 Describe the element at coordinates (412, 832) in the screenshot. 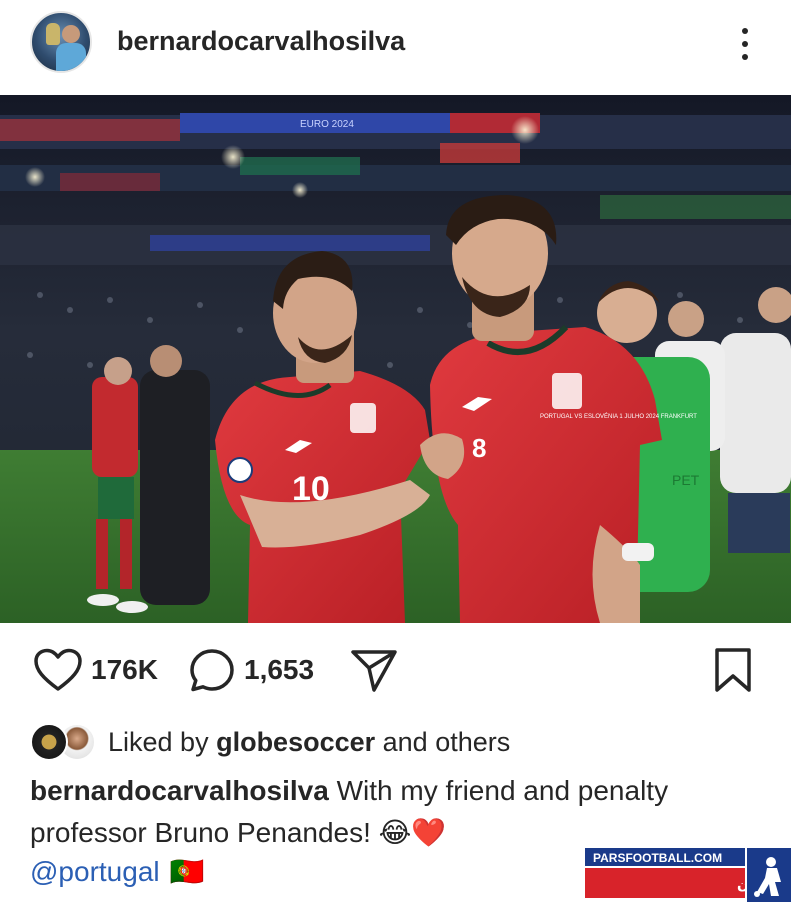

I see `caption-emojis: 😂❤️` at that location.